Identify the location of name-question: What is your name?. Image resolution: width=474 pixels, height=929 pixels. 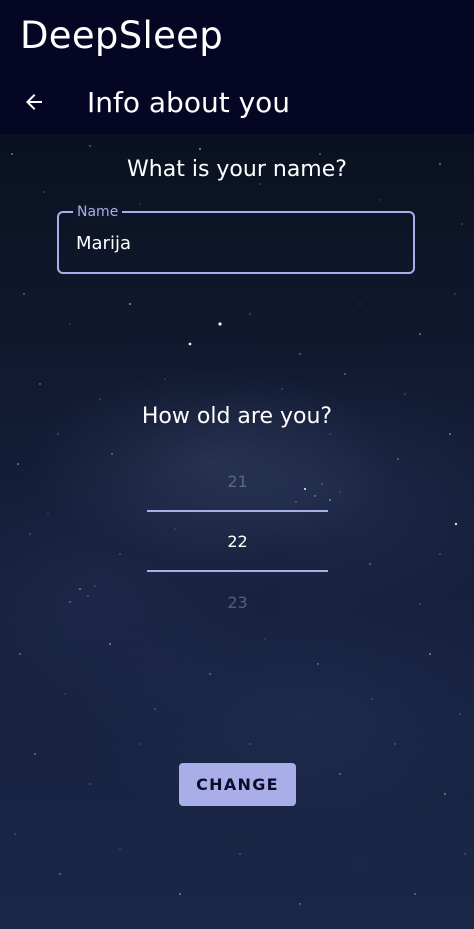
(237, 169).